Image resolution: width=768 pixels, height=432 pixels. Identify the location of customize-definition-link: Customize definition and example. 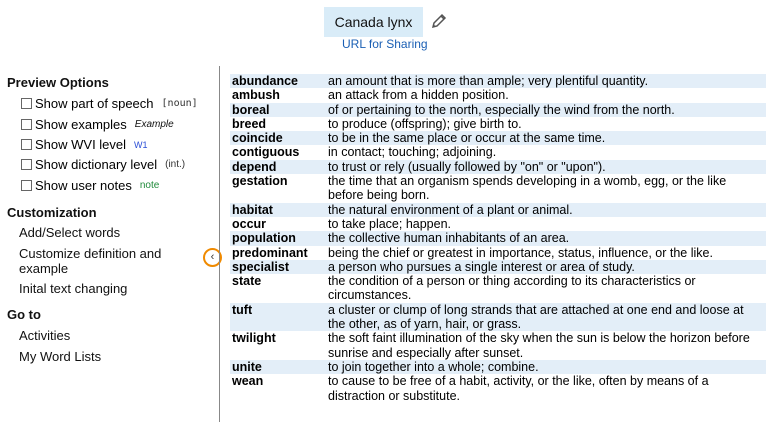
(109, 261).